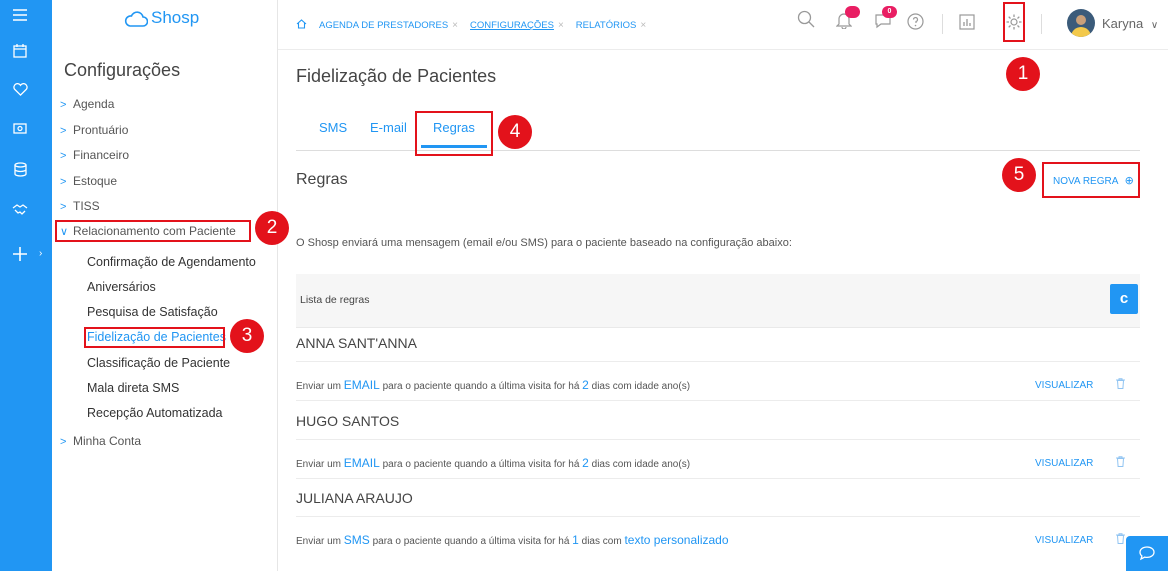  What do you see at coordinates (454, 133) in the screenshot?
I see `annotation-box-regras-tab` at bounding box center [454, 133].